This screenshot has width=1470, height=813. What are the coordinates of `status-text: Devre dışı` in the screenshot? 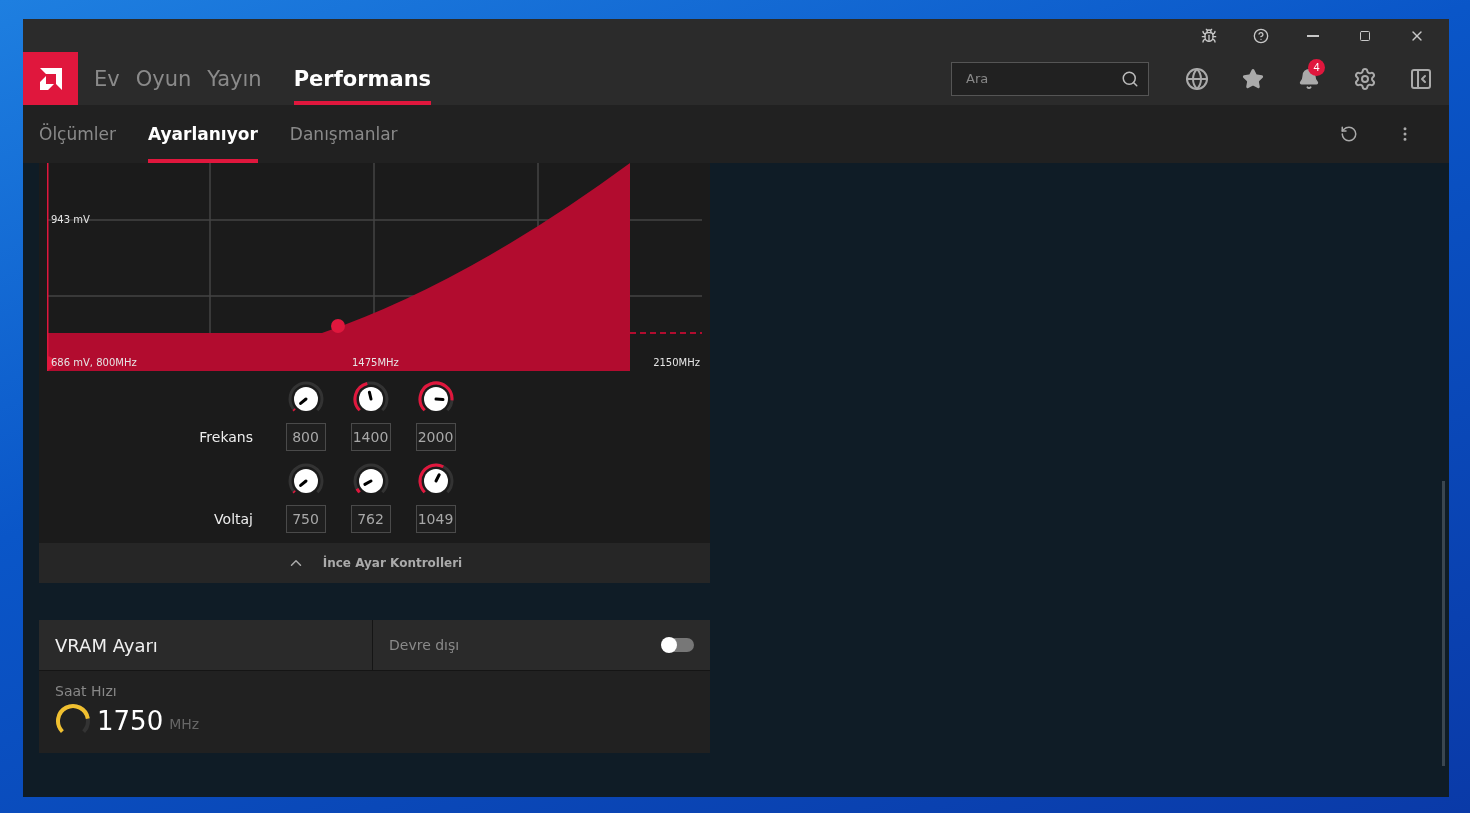 It's located at (424, 645).